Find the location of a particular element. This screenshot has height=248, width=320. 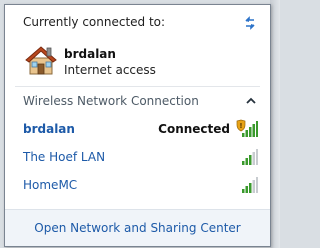

network-item-homemc: HomeMC is located at coordinates (137, 186).